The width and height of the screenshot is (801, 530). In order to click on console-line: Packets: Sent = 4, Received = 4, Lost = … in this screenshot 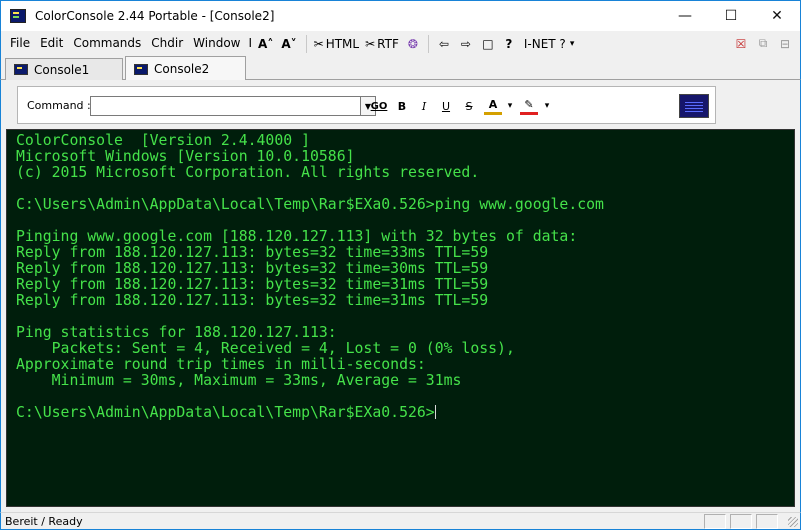, I will do `click(265, 348)`.